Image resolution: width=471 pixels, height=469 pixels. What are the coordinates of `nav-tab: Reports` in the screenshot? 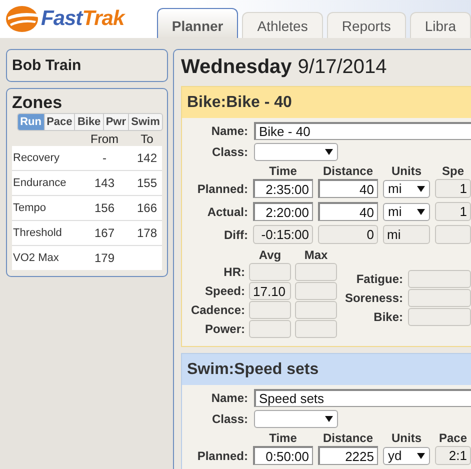 It's located at (366, 25).